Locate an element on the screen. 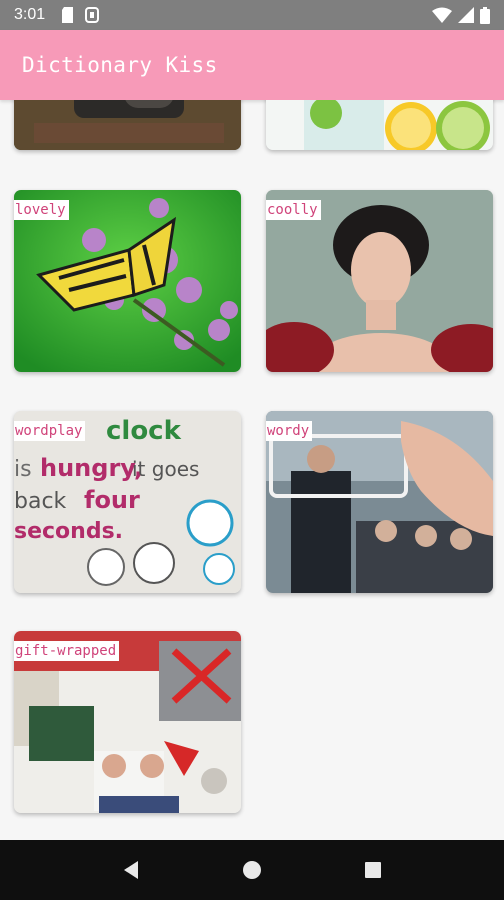 This screenshot has width=504, height=900. signal-icon is located at coordinates (466, 15).